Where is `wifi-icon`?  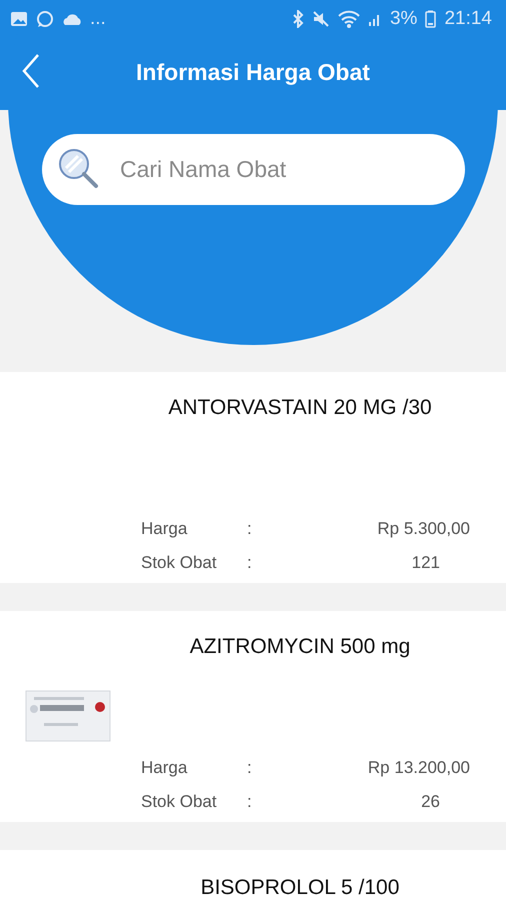
wifi-icon is located at coordinates (349, 19).